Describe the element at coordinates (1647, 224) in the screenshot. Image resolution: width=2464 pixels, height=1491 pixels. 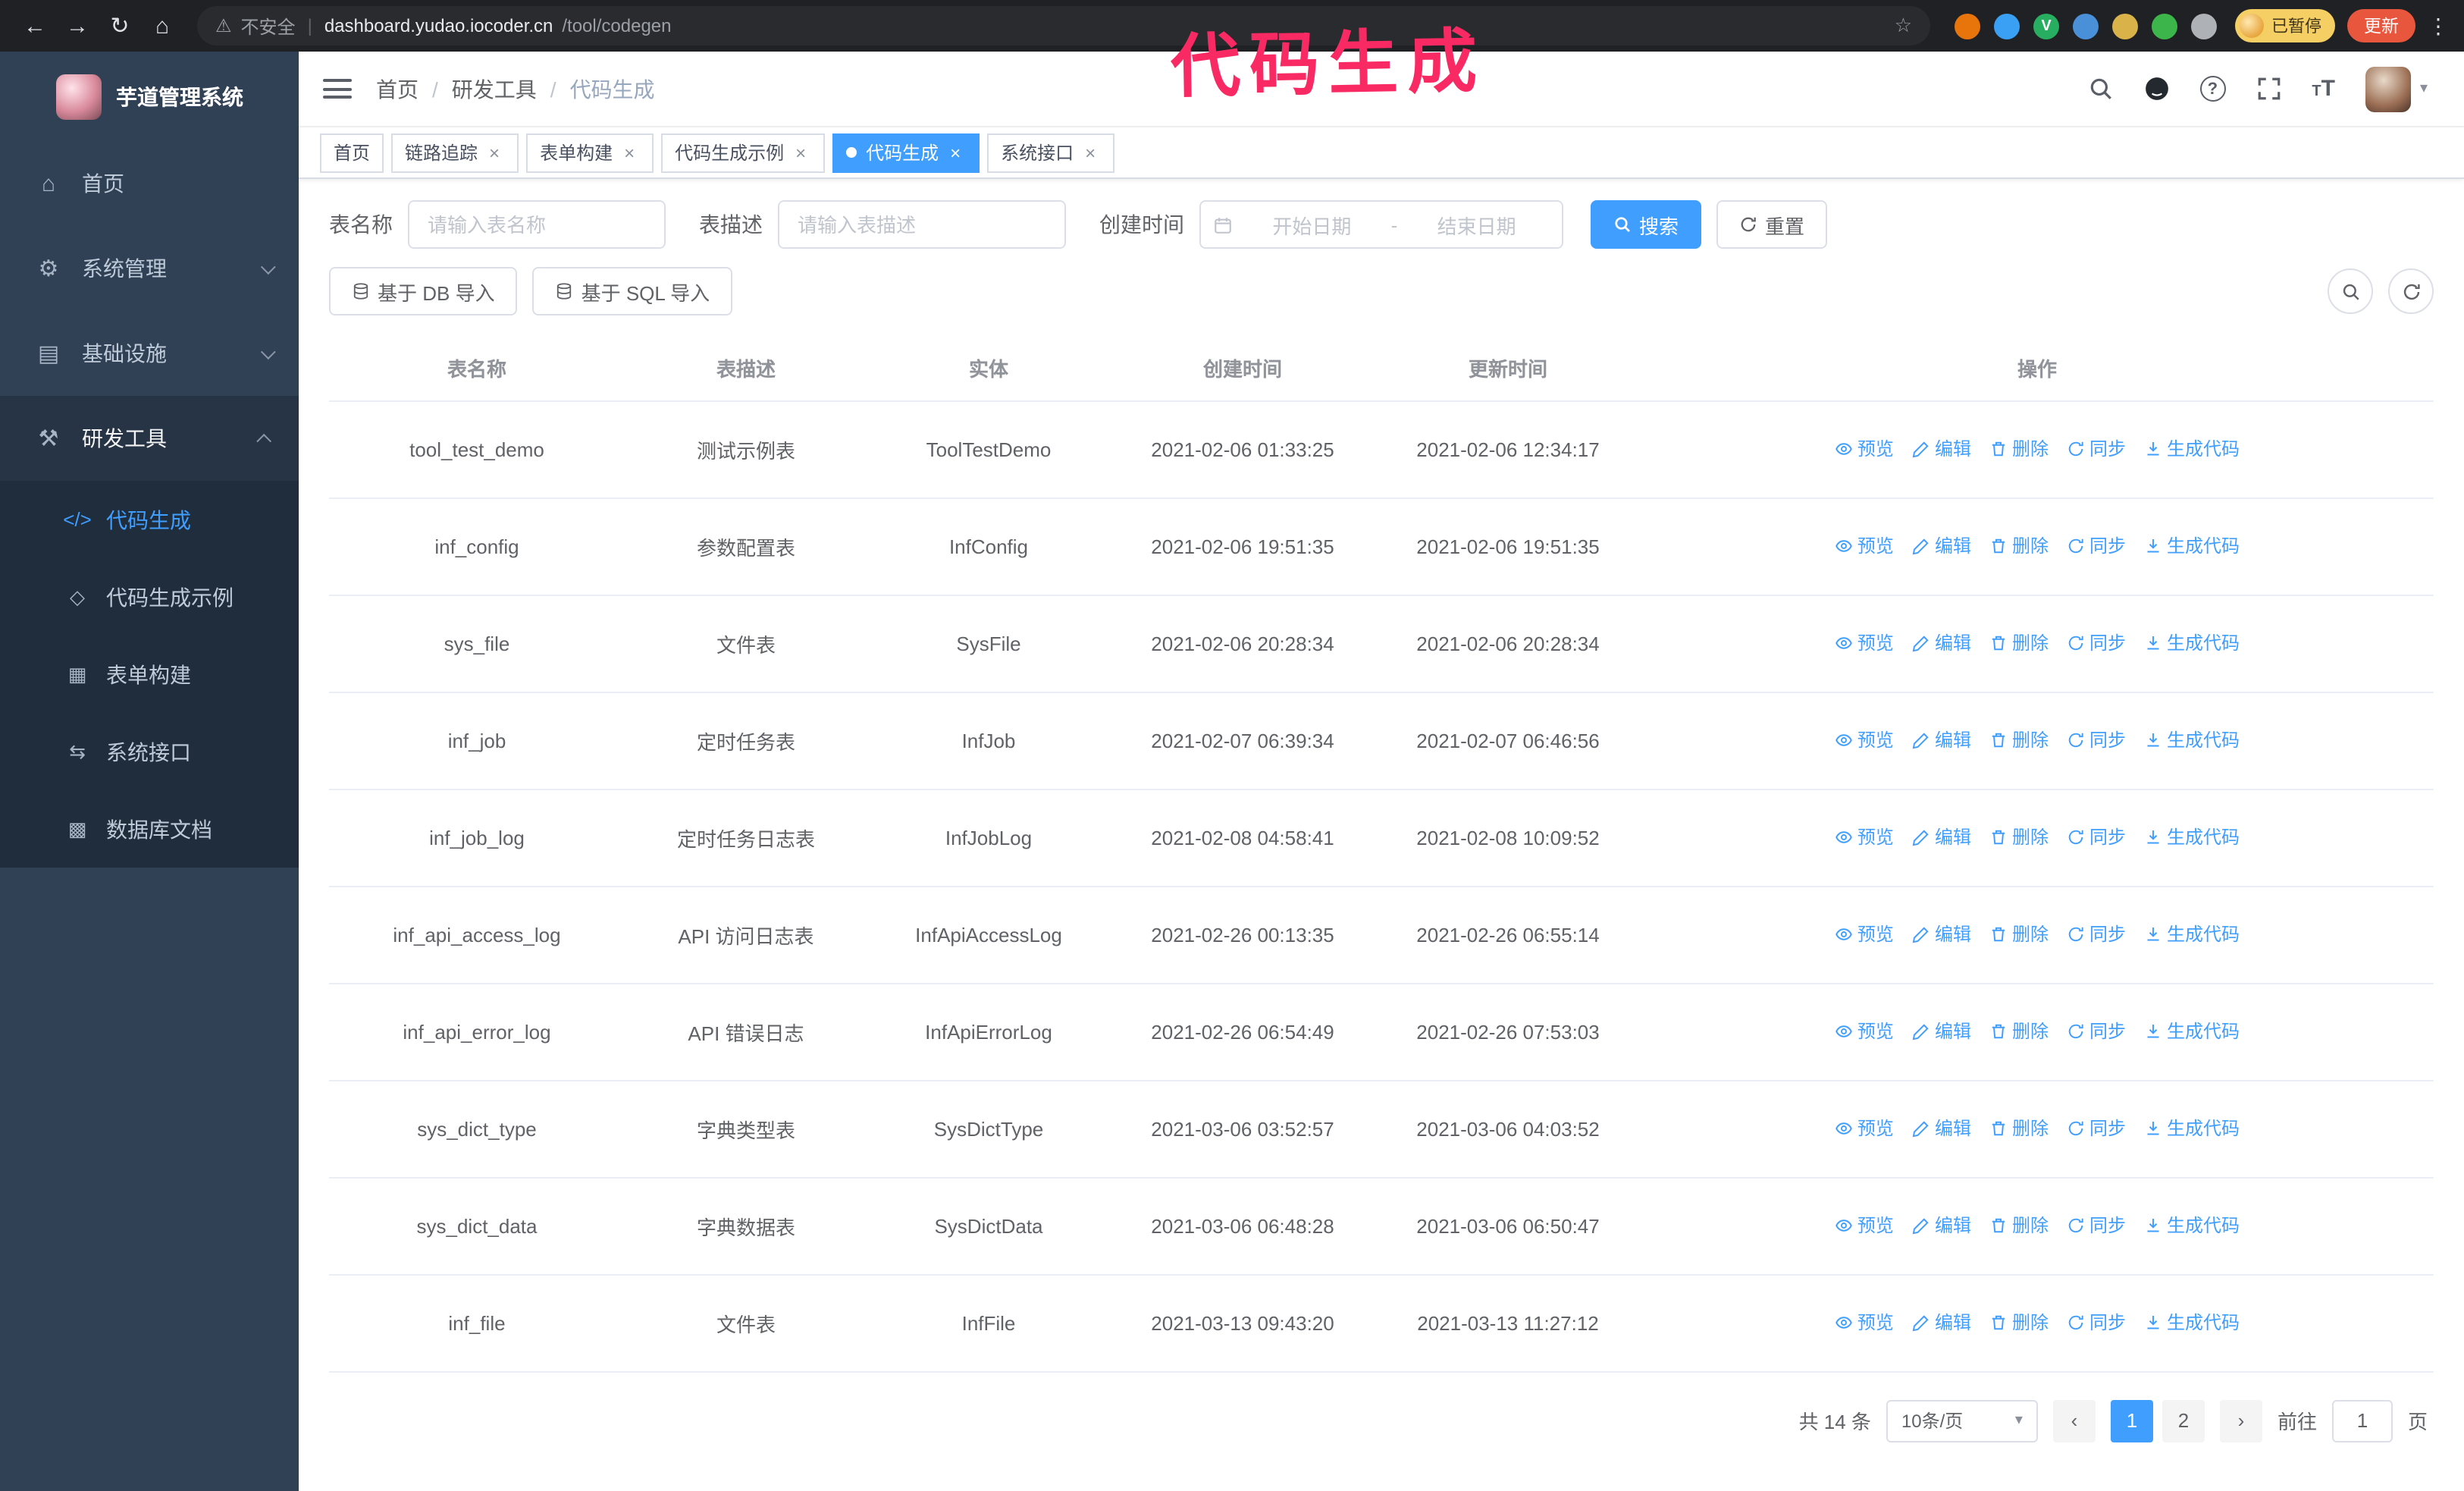
I see `search-button: 搜索` at that location.